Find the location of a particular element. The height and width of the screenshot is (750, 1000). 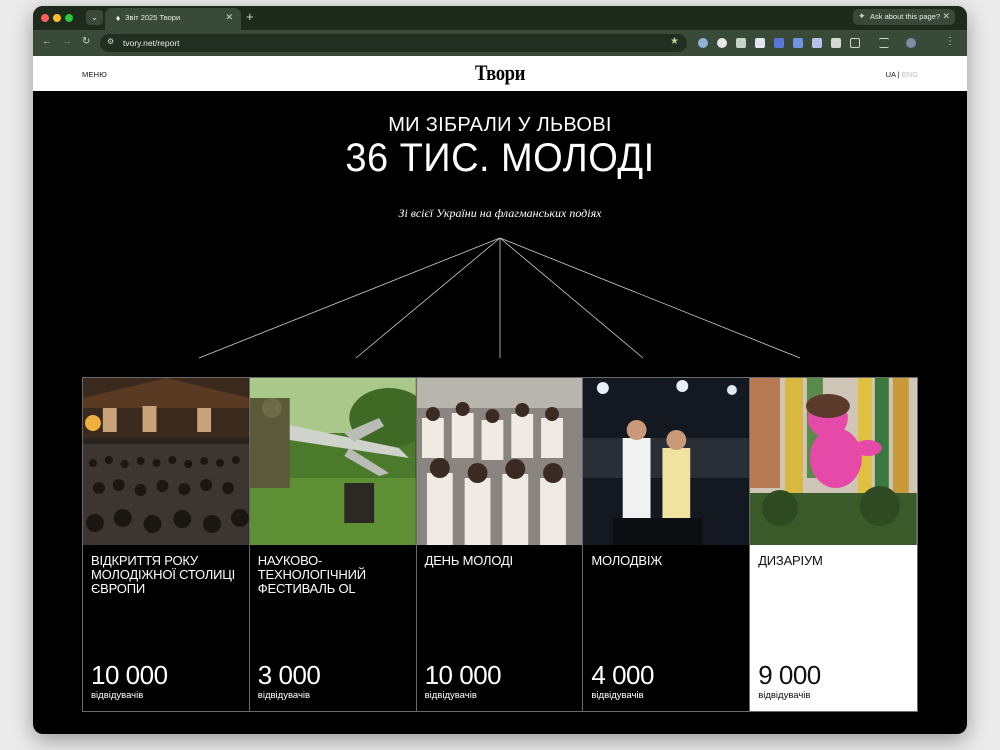

address-bar: ⚙ tvory.net/report ★ is located at coordinates (393, 43).